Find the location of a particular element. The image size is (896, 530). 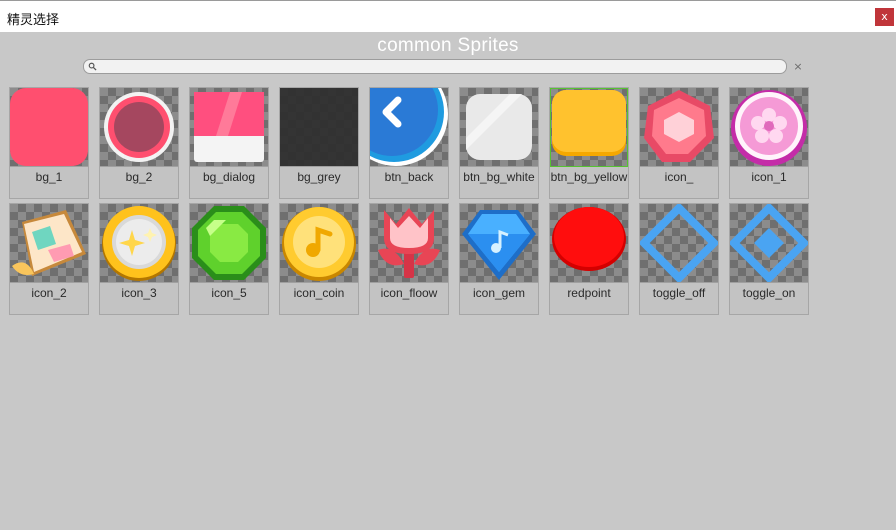

sprite-label: icon_2 is located at coordinates (49, 293).